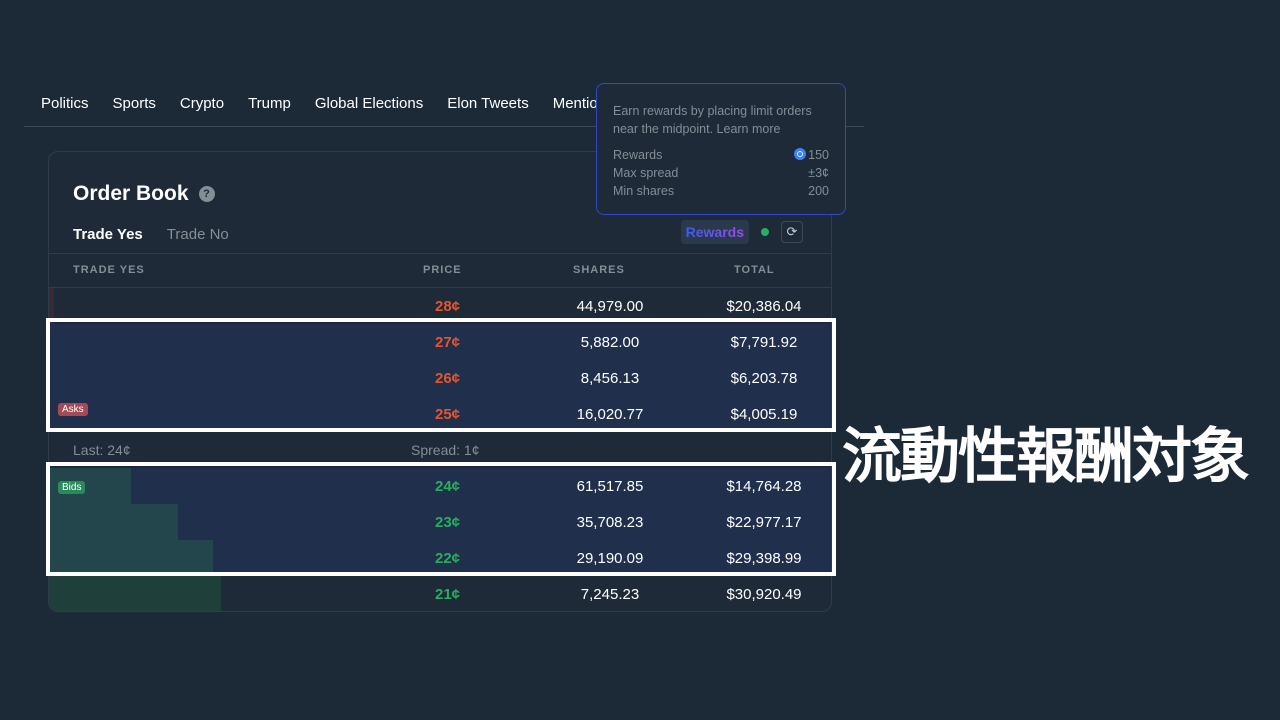 This screenshot has width=1280, height=720. I want to click on column-header-total: TOTAL, so click(754, 270).